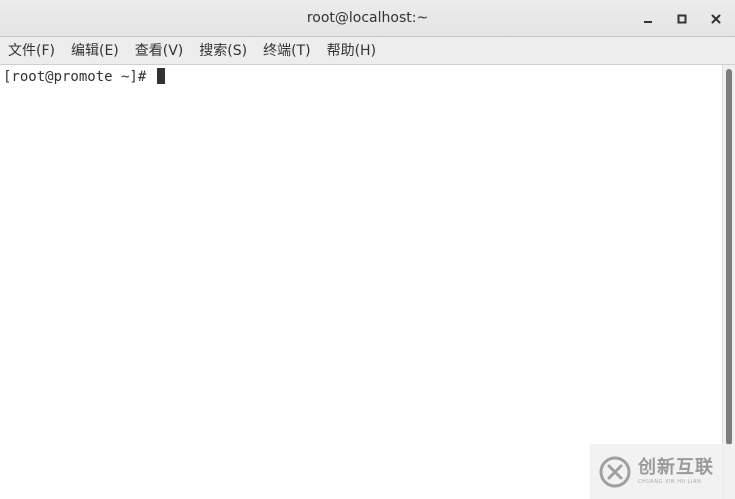 This screenshot has height=499, width=735. I want to click on window-title: root@localhost:~, so click(367, 18).